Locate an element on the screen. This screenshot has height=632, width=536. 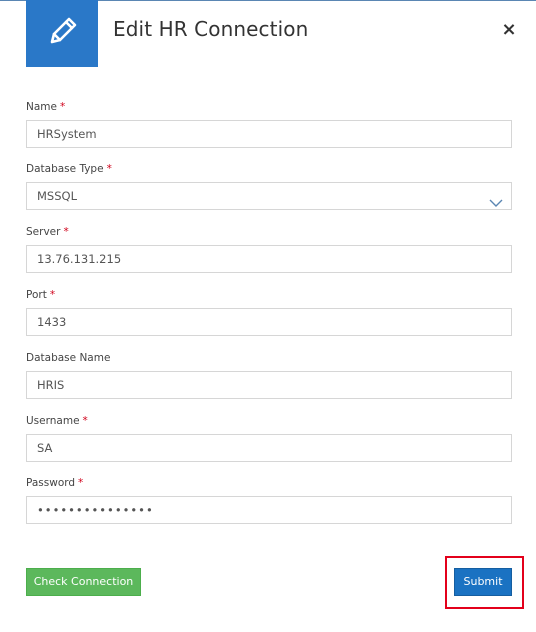
database-name-label-text: Database Name is located at coordinates (68, 358).